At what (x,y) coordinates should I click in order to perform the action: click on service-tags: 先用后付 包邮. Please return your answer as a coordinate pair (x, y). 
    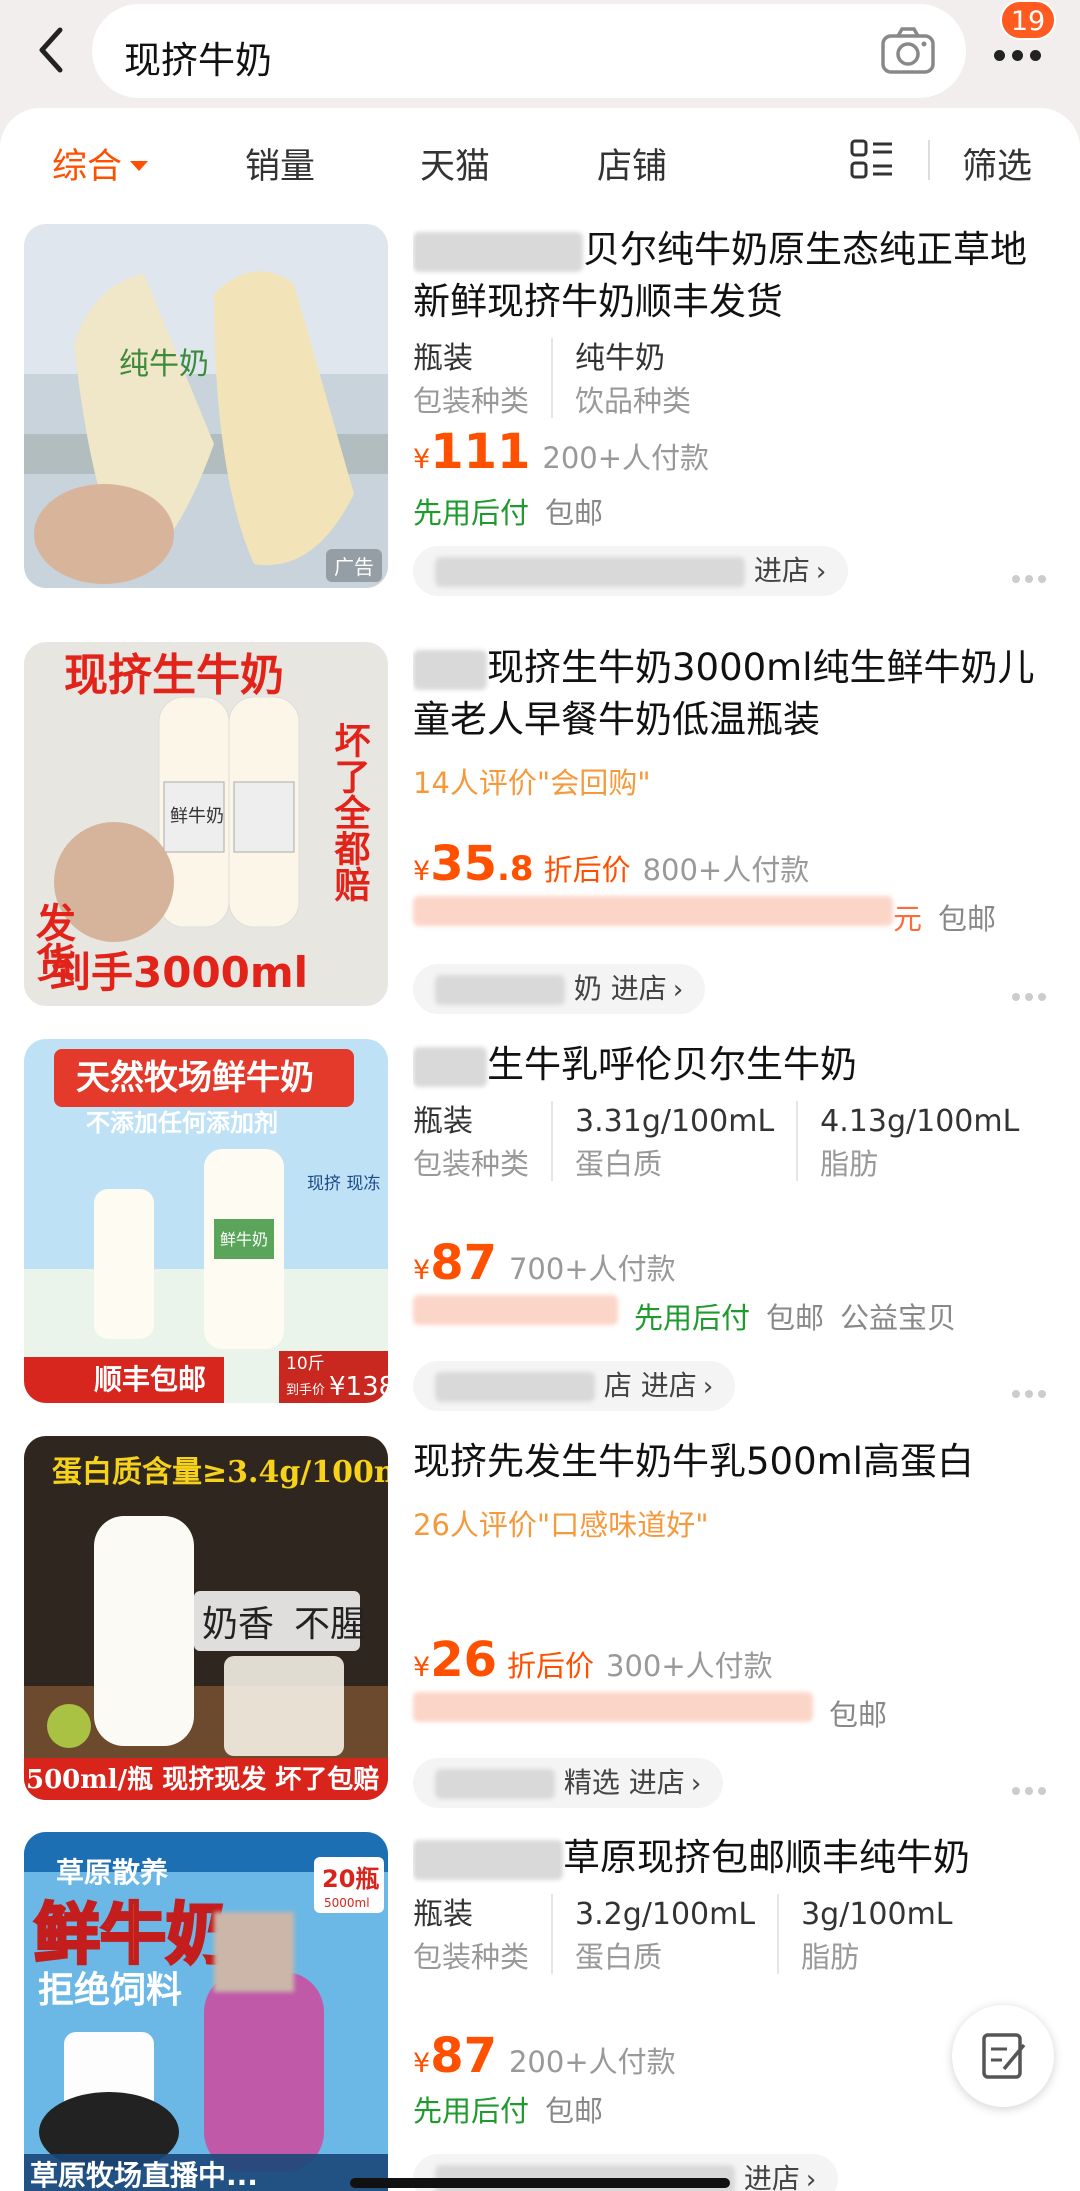
    Looking at the image, I should click on (516, 511).